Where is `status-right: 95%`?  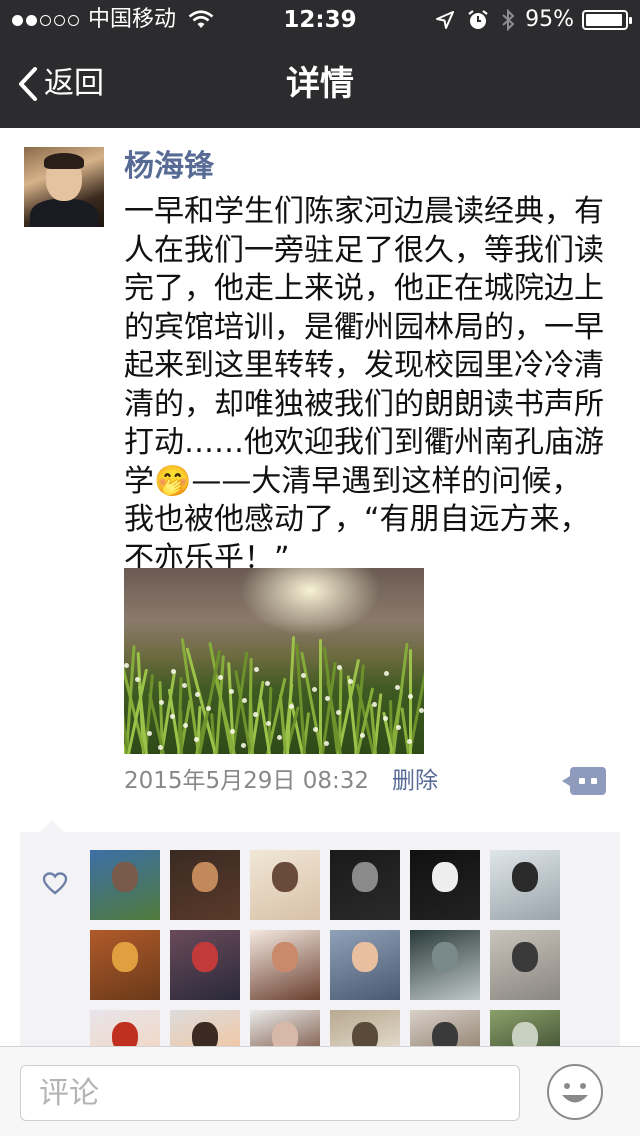
status-right: 95% is located at coordinates (533, 20).